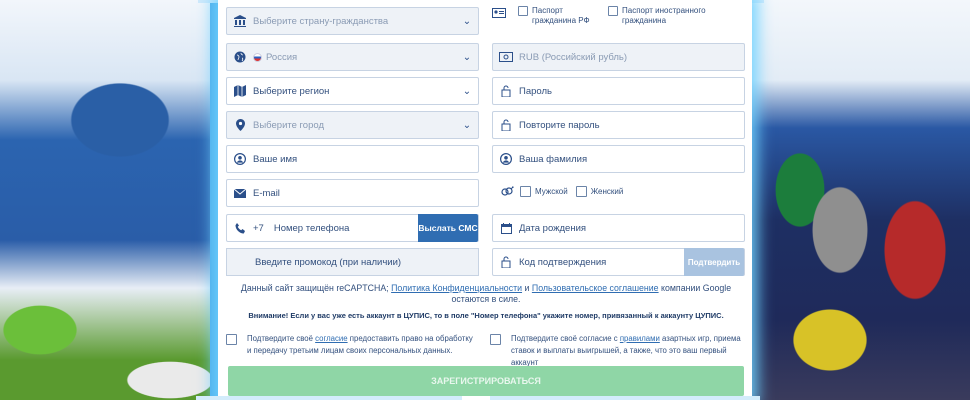 This screenshot has height=400, width=970. What do you see at coordinates (506, 228) in the screenshot?
I see `calendar-icon` at bounding box center [506, 228].